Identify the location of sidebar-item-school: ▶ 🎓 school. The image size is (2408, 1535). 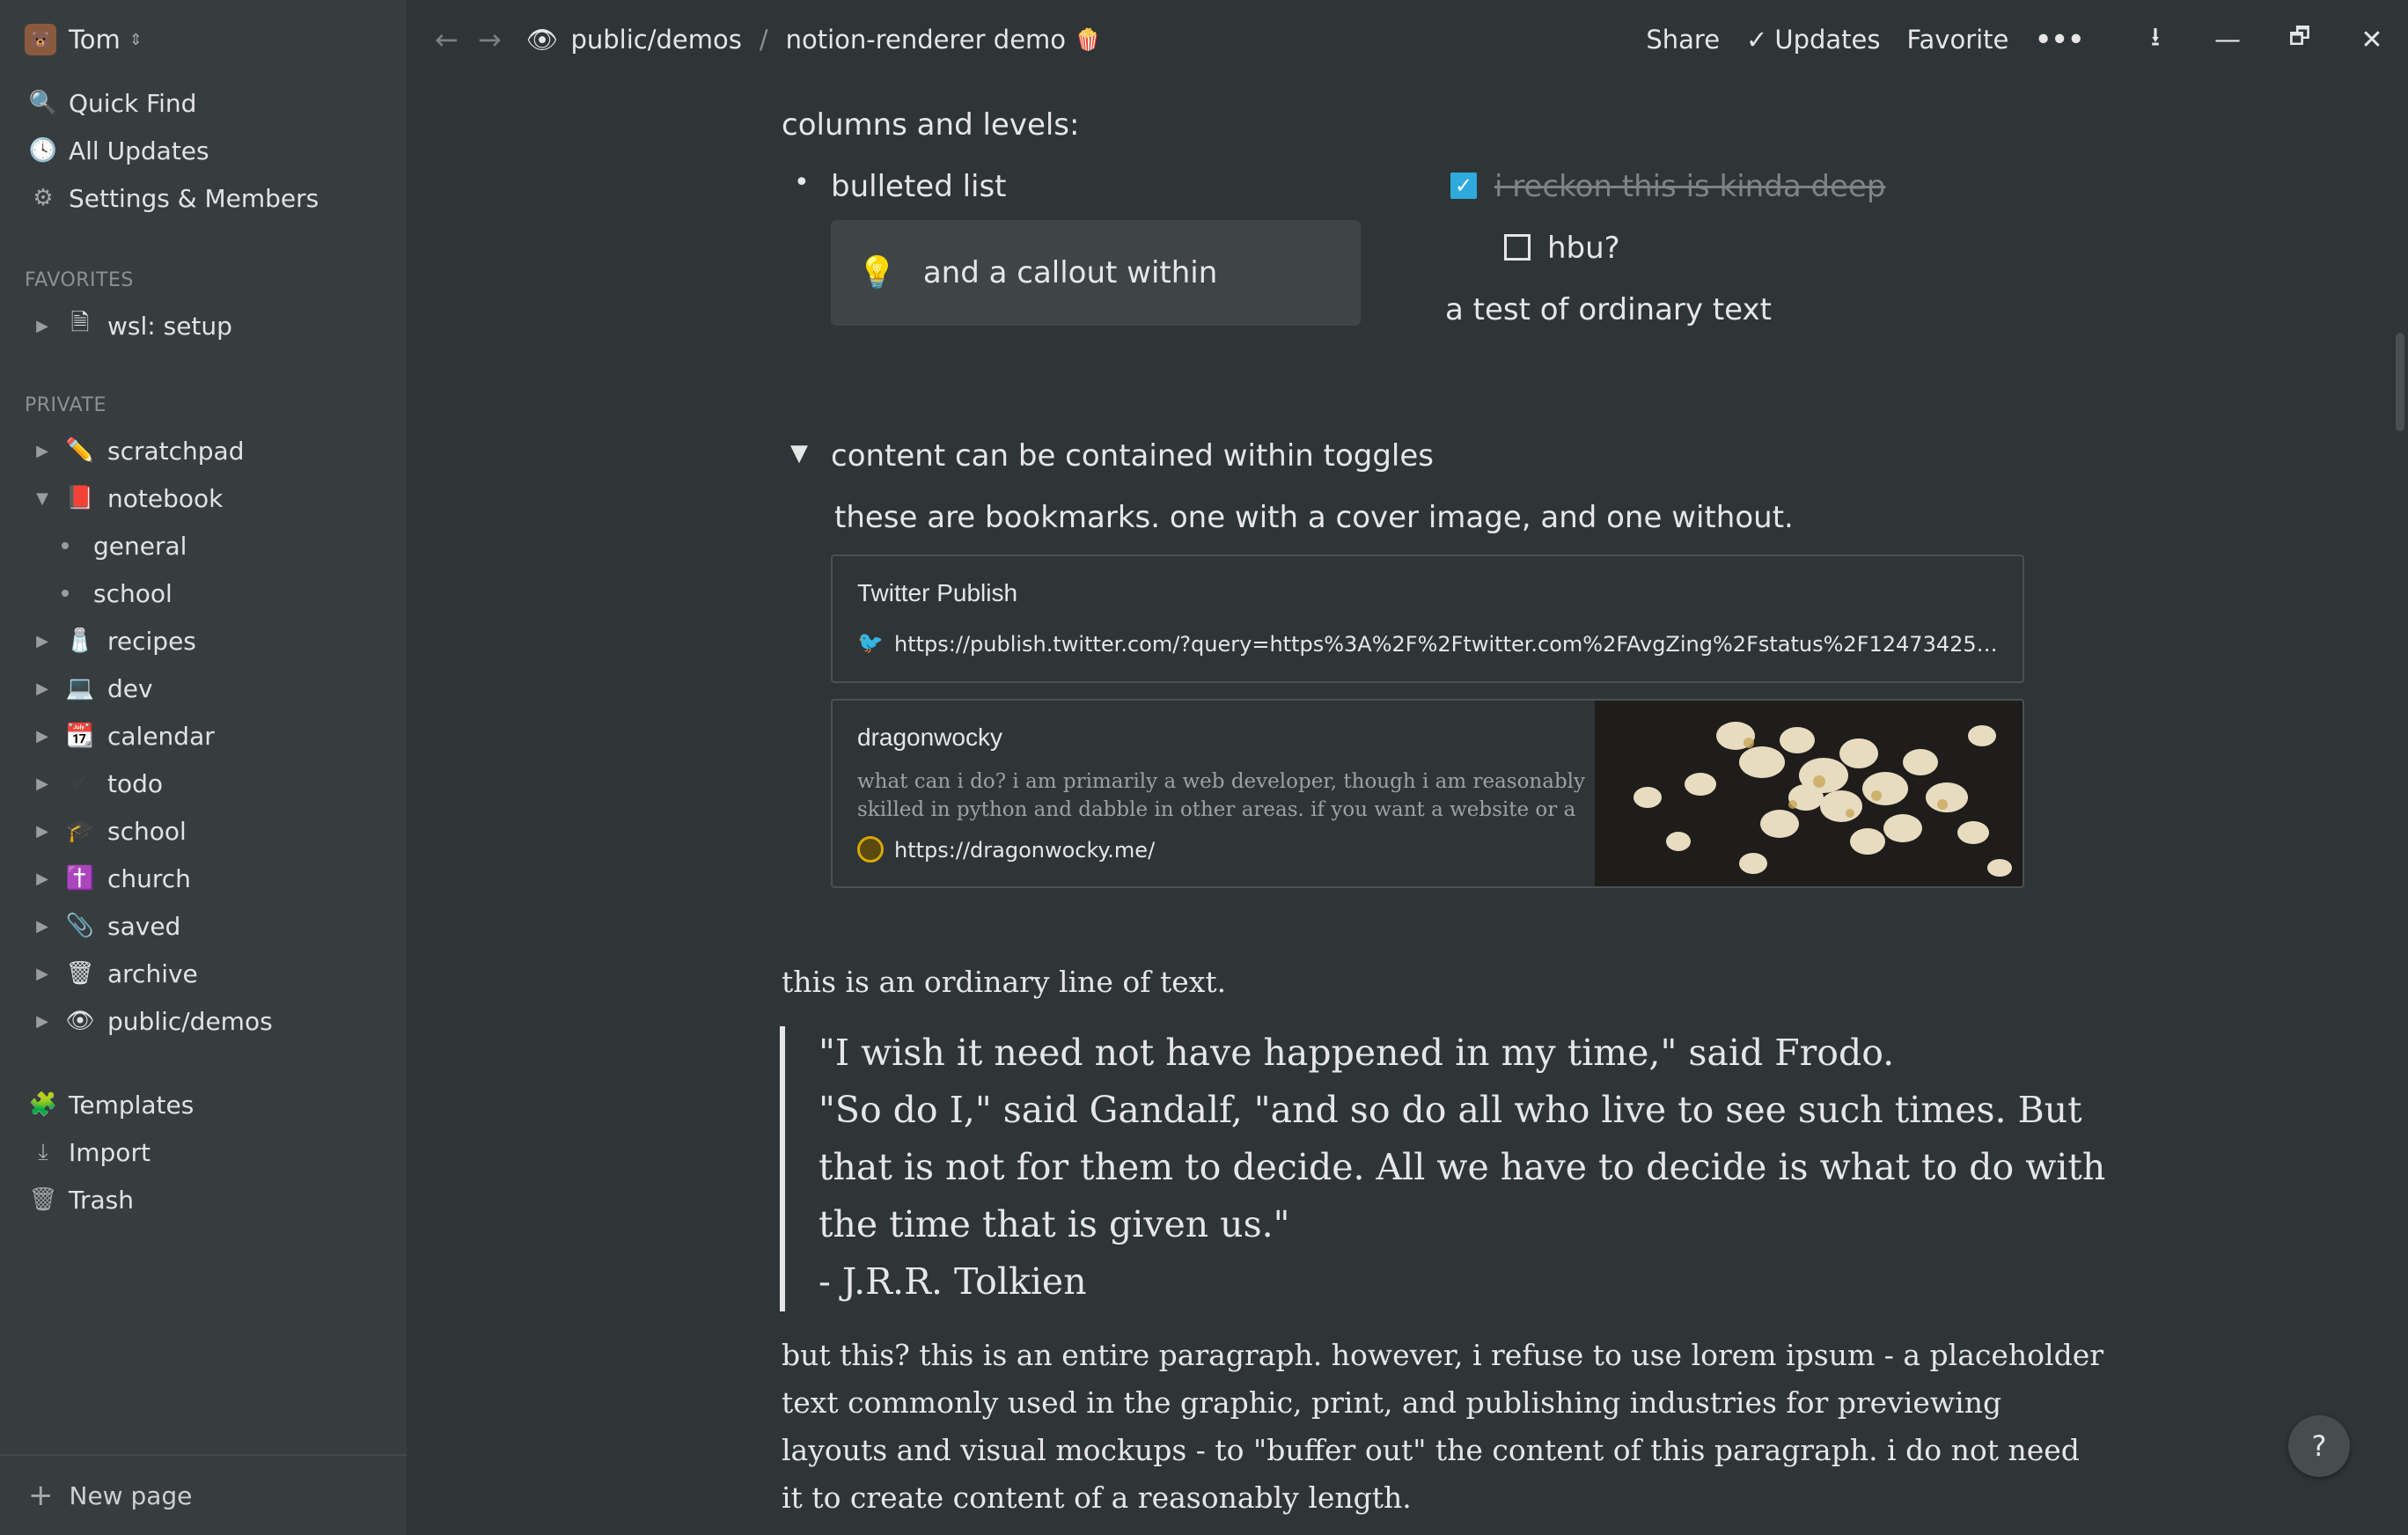
(203, 831).